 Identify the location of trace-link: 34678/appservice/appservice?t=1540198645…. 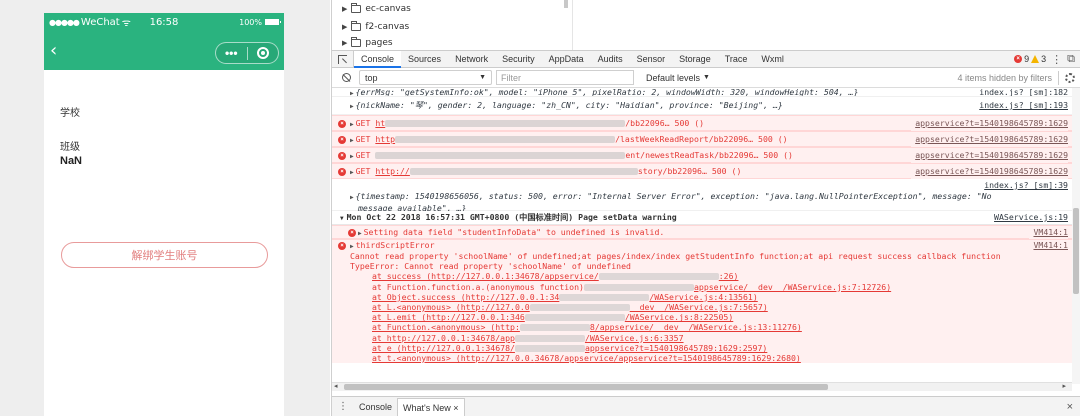
(668, 358).